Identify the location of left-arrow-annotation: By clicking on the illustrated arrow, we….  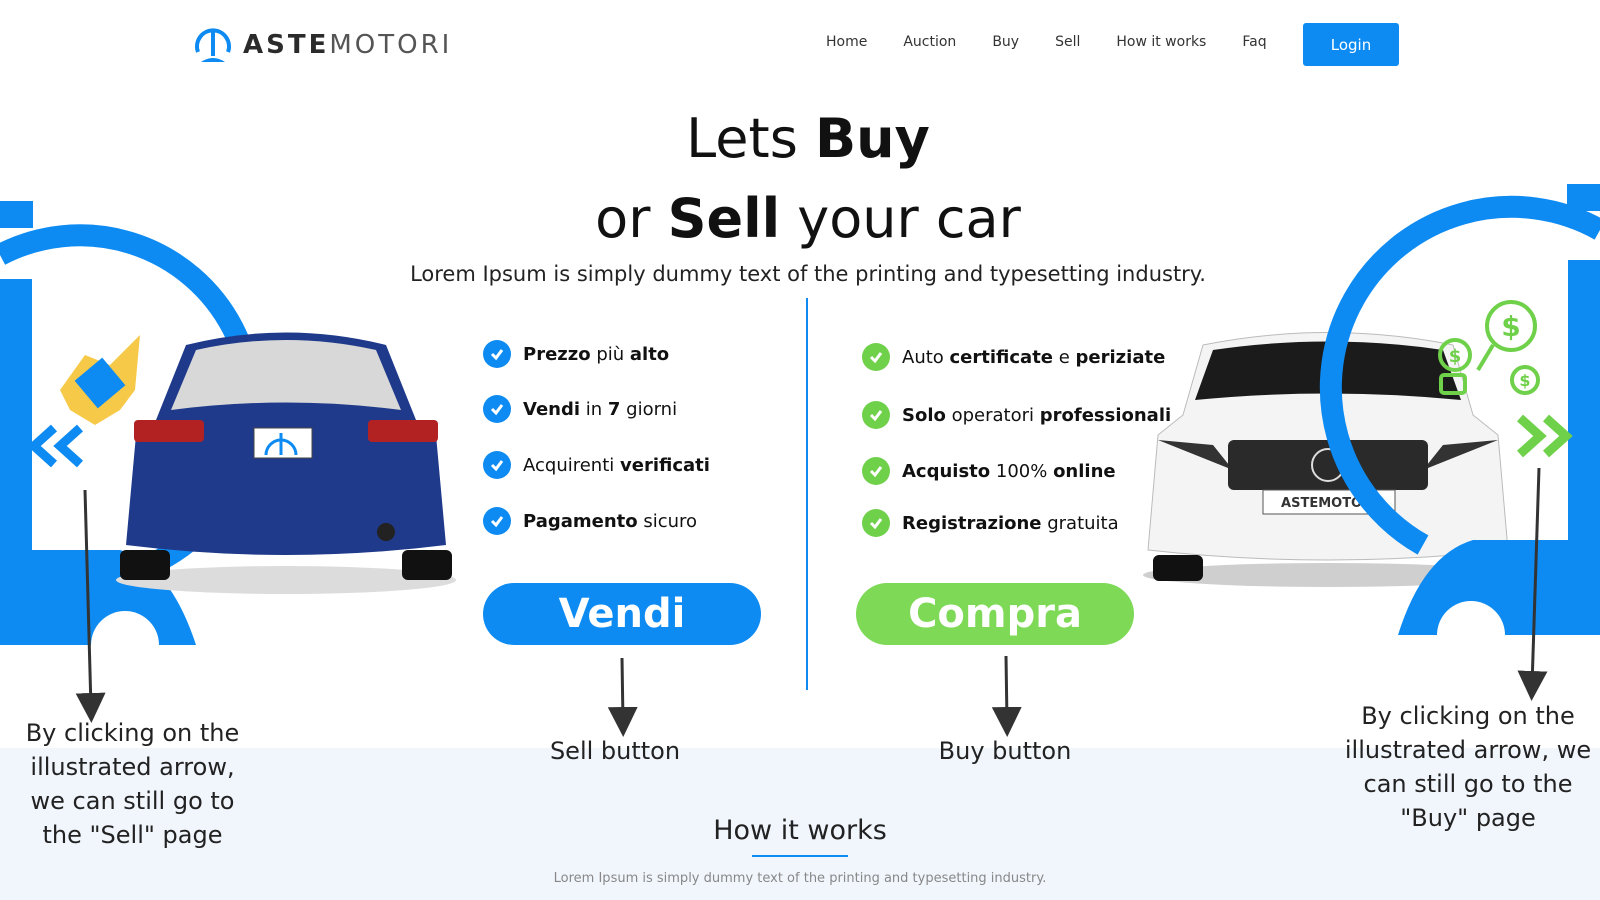
(132, 784).